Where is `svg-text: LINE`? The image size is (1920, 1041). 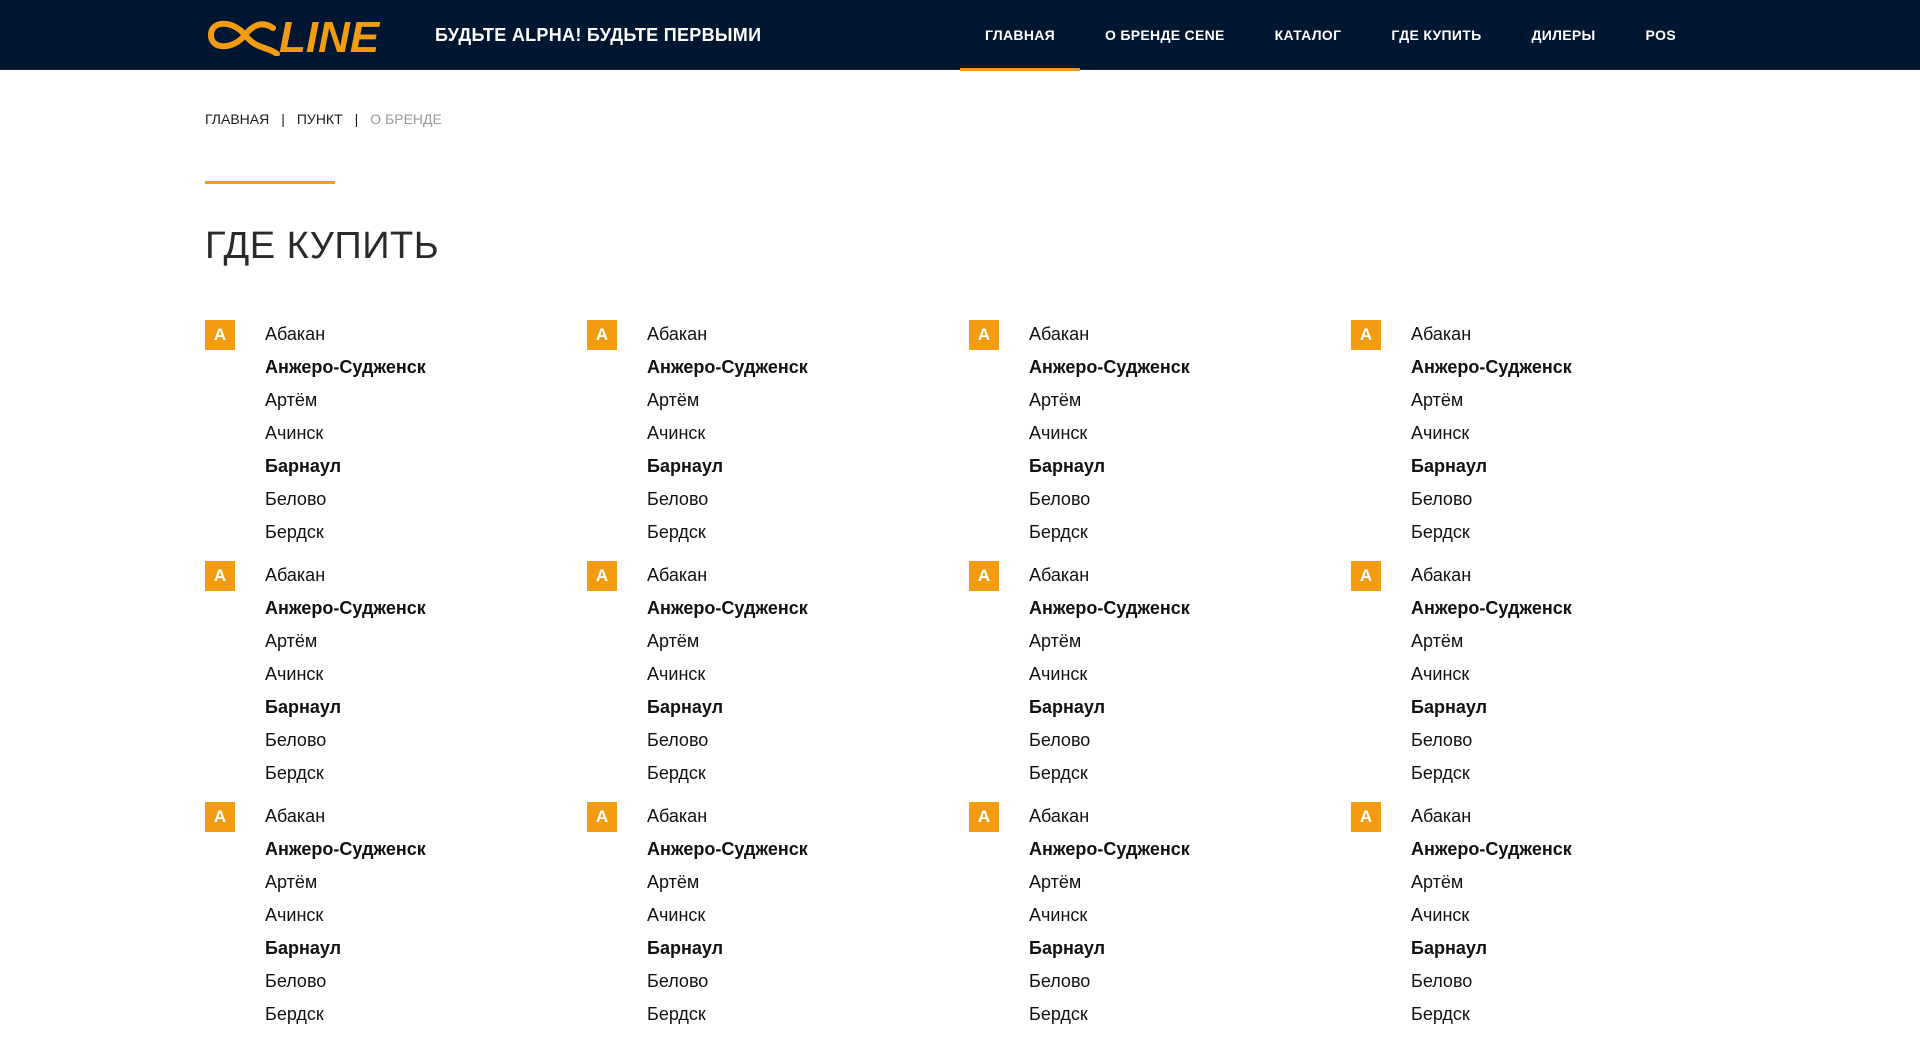
svg-text: LINE is located at coordinates (330, 35).